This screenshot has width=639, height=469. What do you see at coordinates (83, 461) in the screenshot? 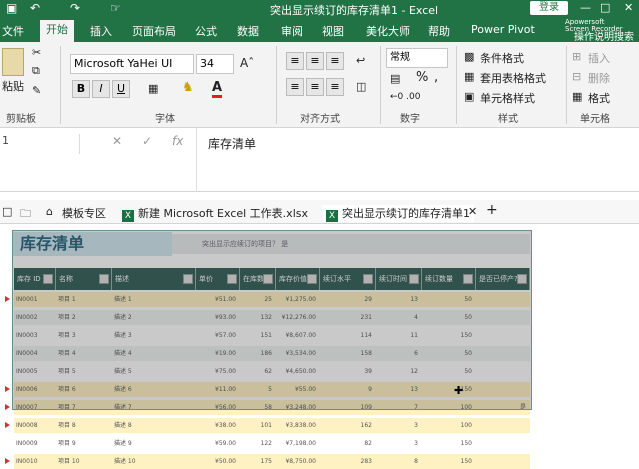
I see `cell-name: 项目 10` at bounding box center [83, 461].